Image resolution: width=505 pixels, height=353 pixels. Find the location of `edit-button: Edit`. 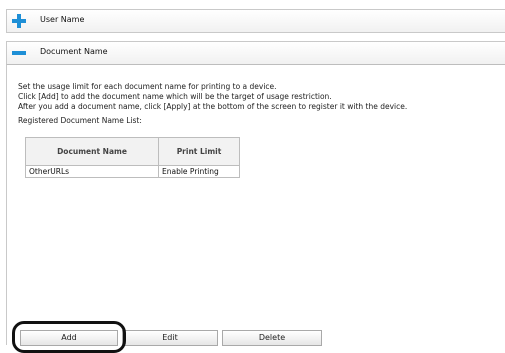

edit-button: Edit is located at coordinates (170, 338).